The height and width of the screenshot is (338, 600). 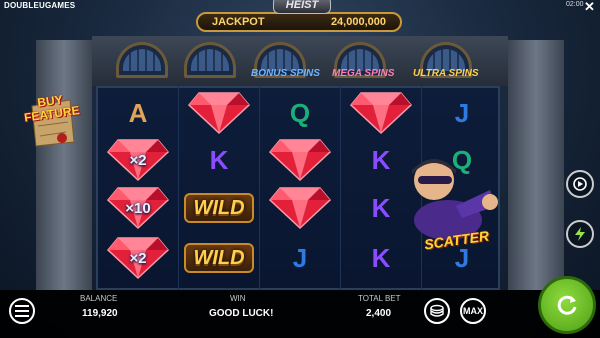 I want to click on max-bet-label: MAX, so click(x=473, y=311).